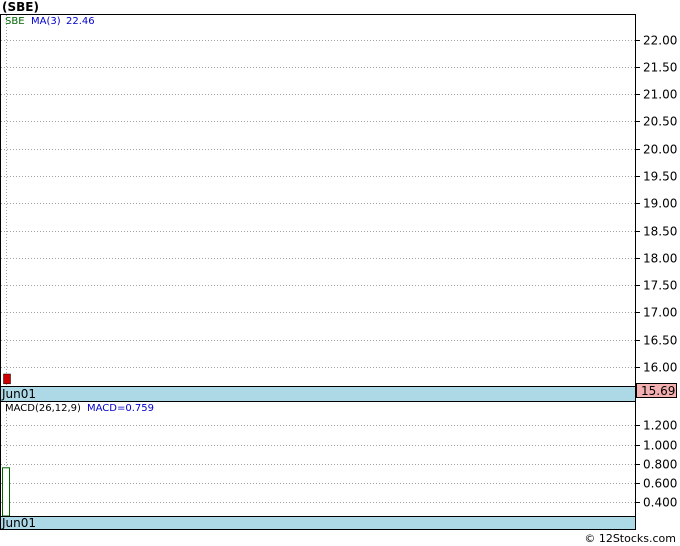 The image size is (680, 546). I want to click on y-tick-label: 16.50, so click(660, 341).